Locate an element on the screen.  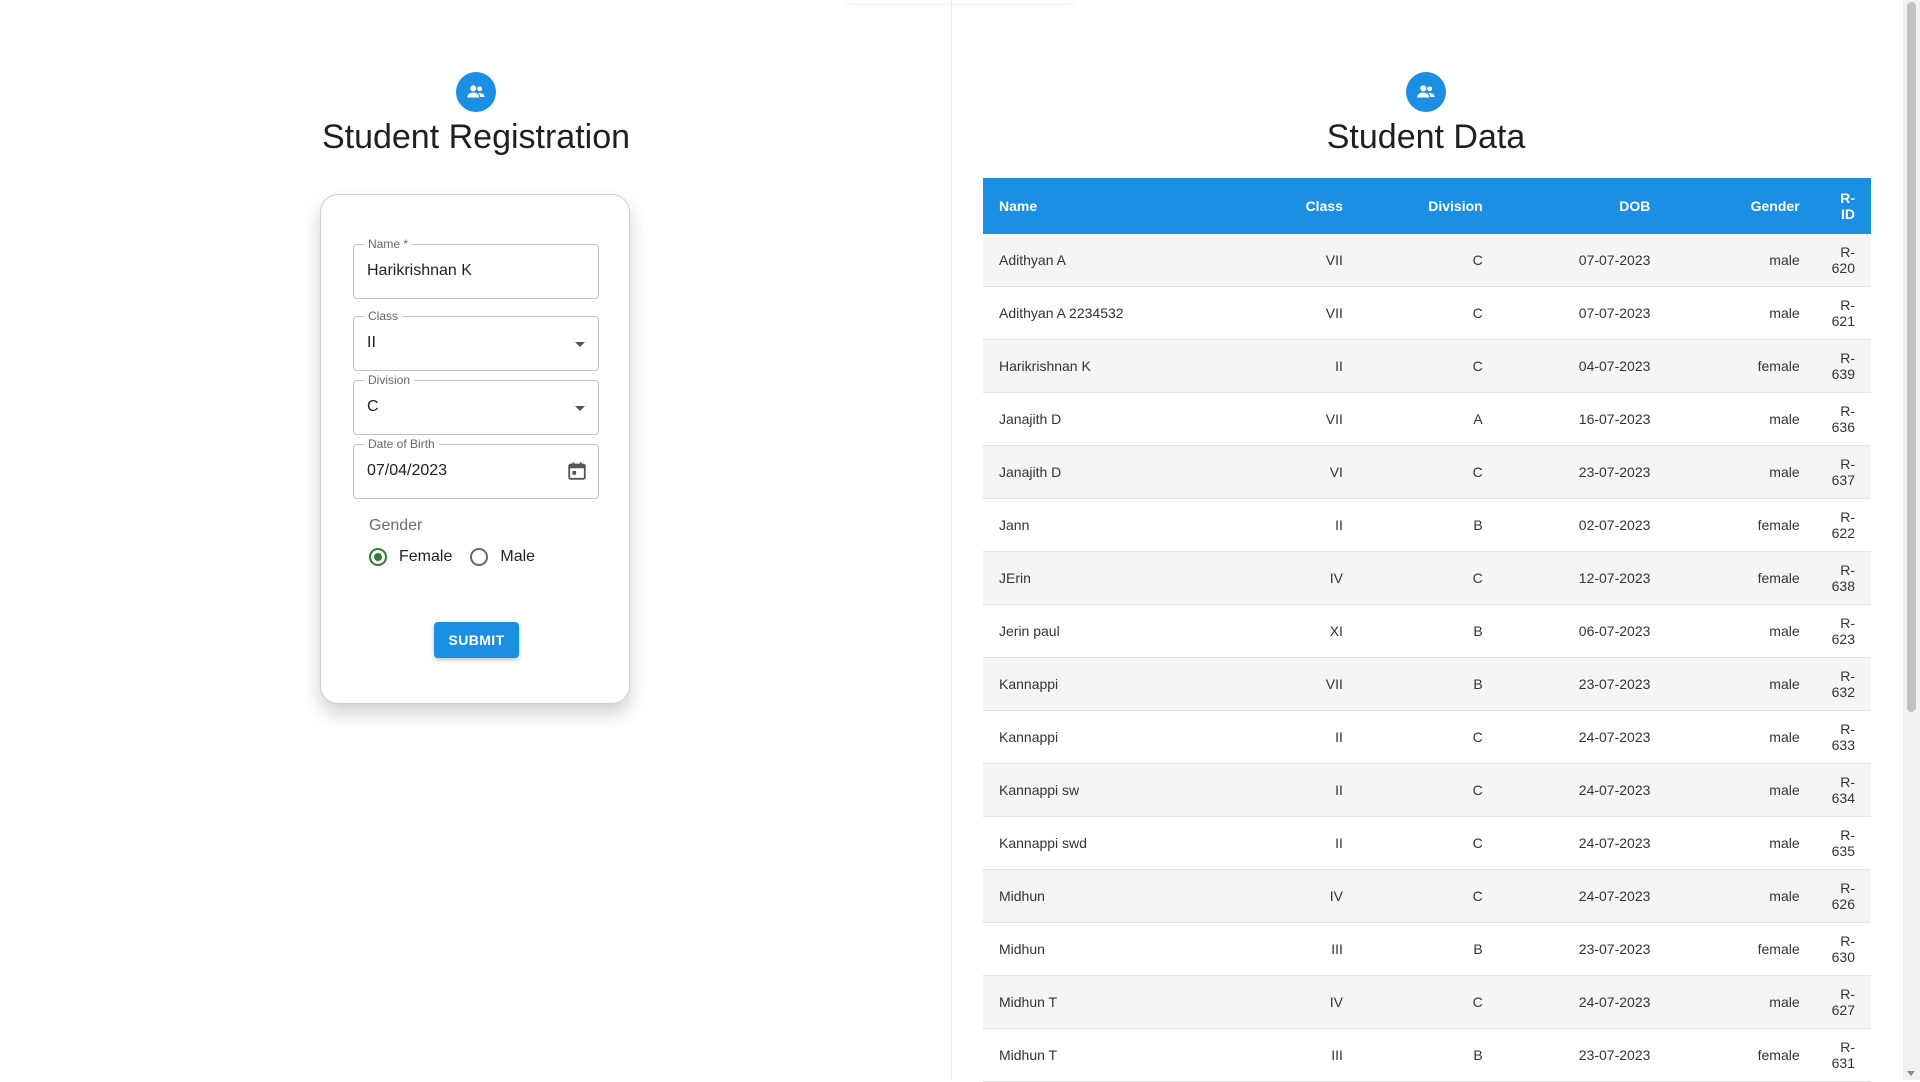
scroll-down-arrow-icon is located at coordinates (1911, 1073).